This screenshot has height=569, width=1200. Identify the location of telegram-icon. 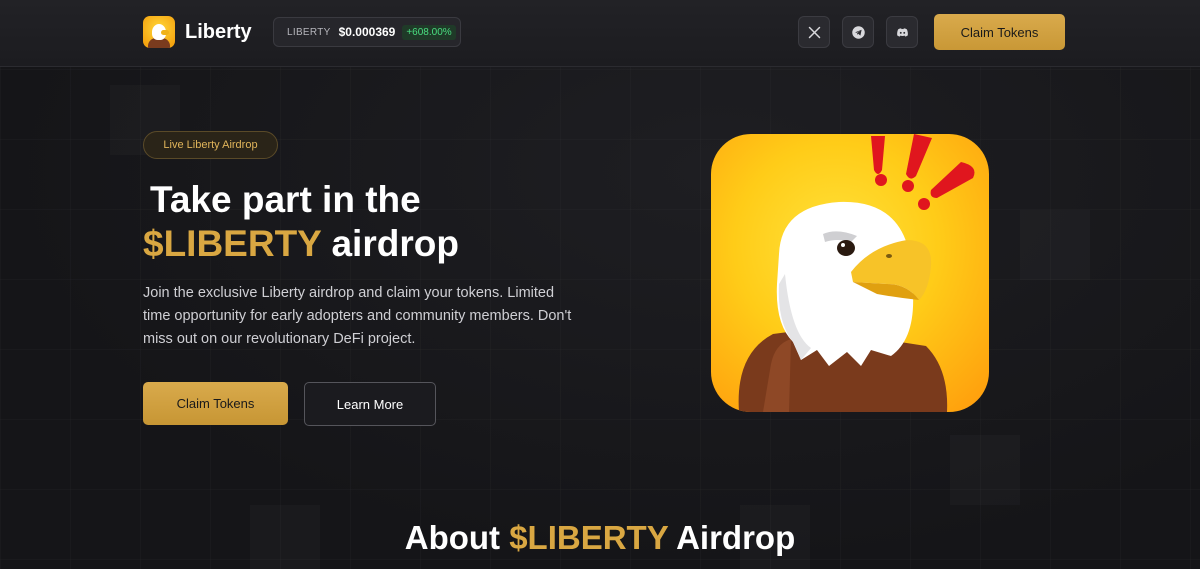
(858, 32).